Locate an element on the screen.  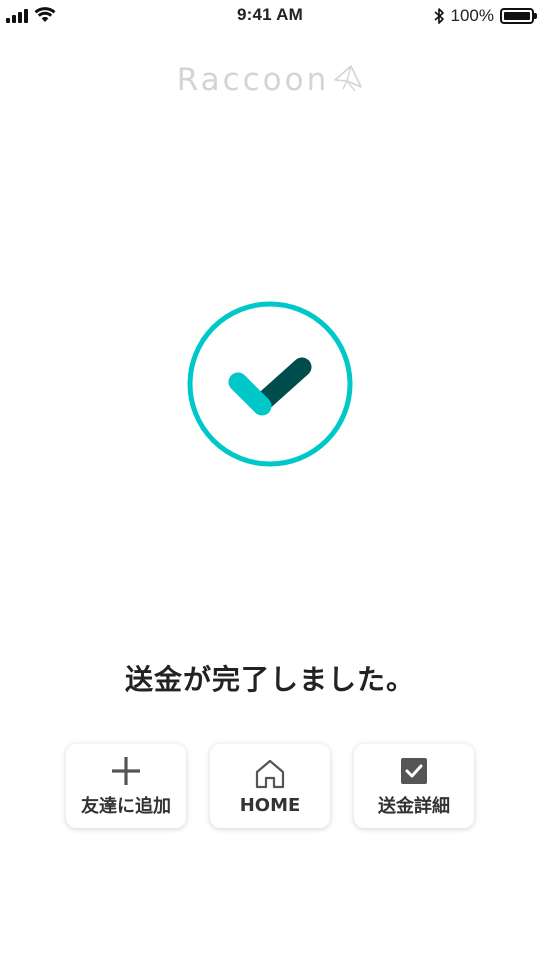
transfer-details-button: 送金詳細 is located at coordinates (414, 786).